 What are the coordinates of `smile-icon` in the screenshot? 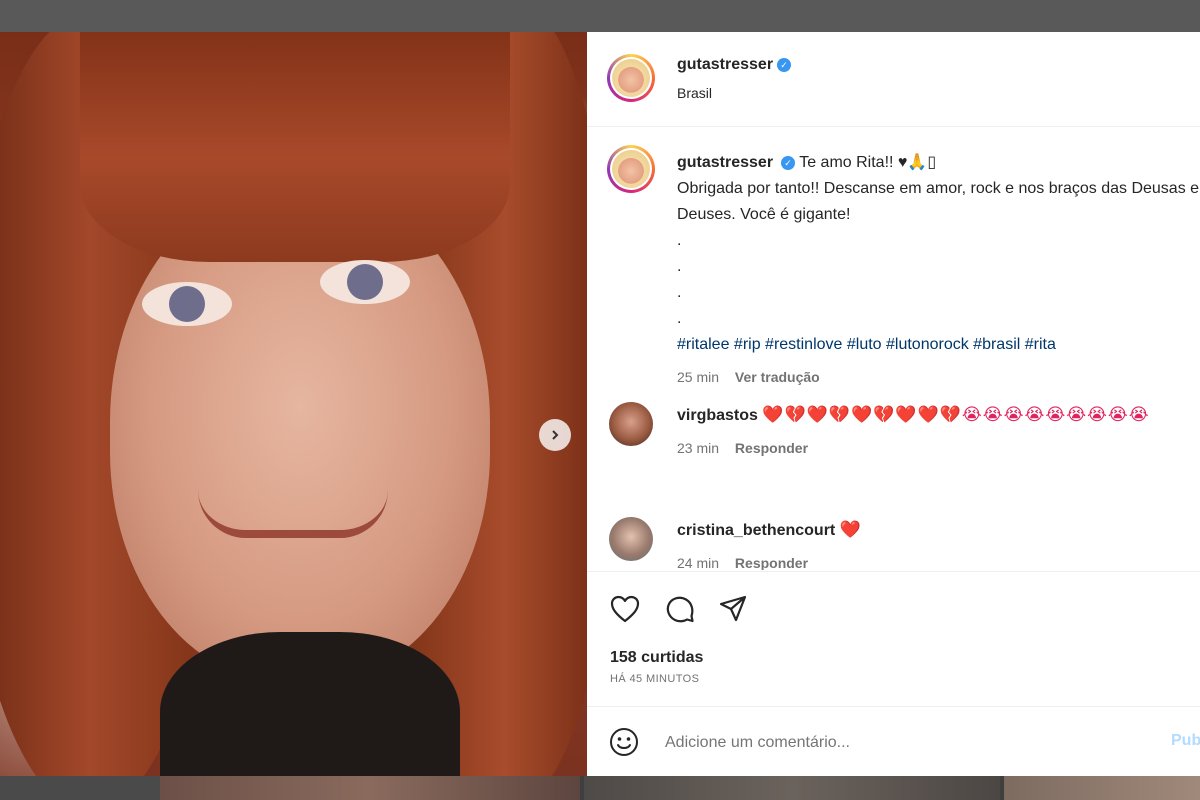 It's located at (624, 742).